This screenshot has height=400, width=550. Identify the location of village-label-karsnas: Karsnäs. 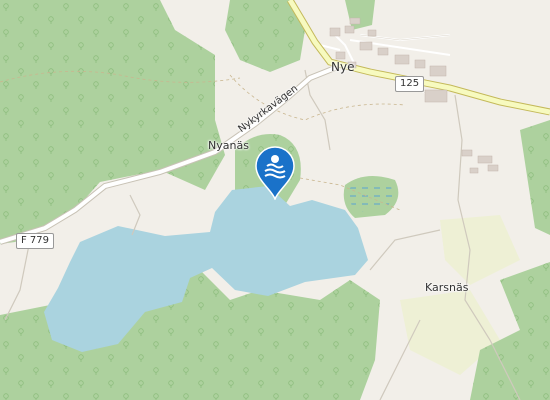
(447, 287).